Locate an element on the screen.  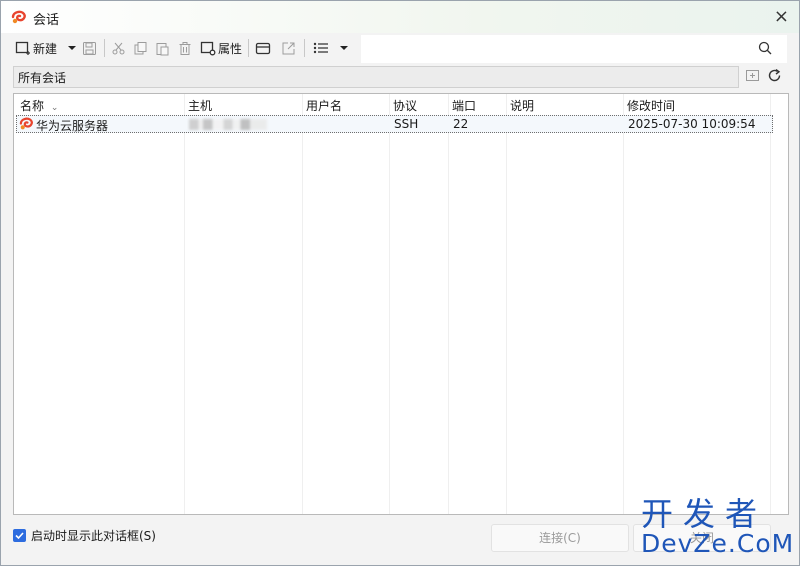
new-dropdown-button is located at coordinates (72, 48).